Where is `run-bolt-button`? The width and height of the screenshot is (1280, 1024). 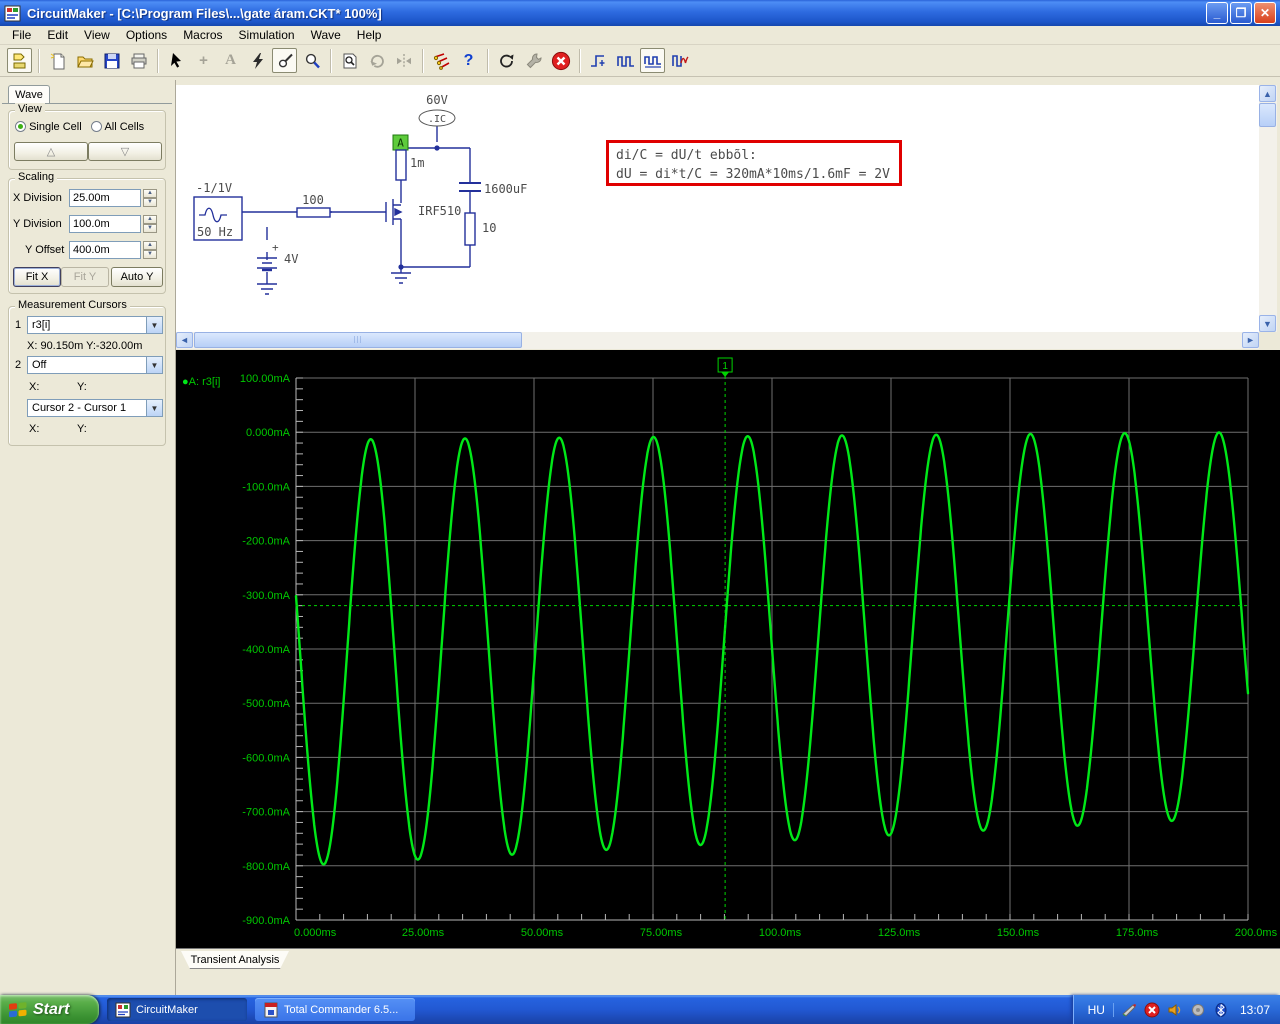
run-bolt-button is located at coordinates (257, 60).